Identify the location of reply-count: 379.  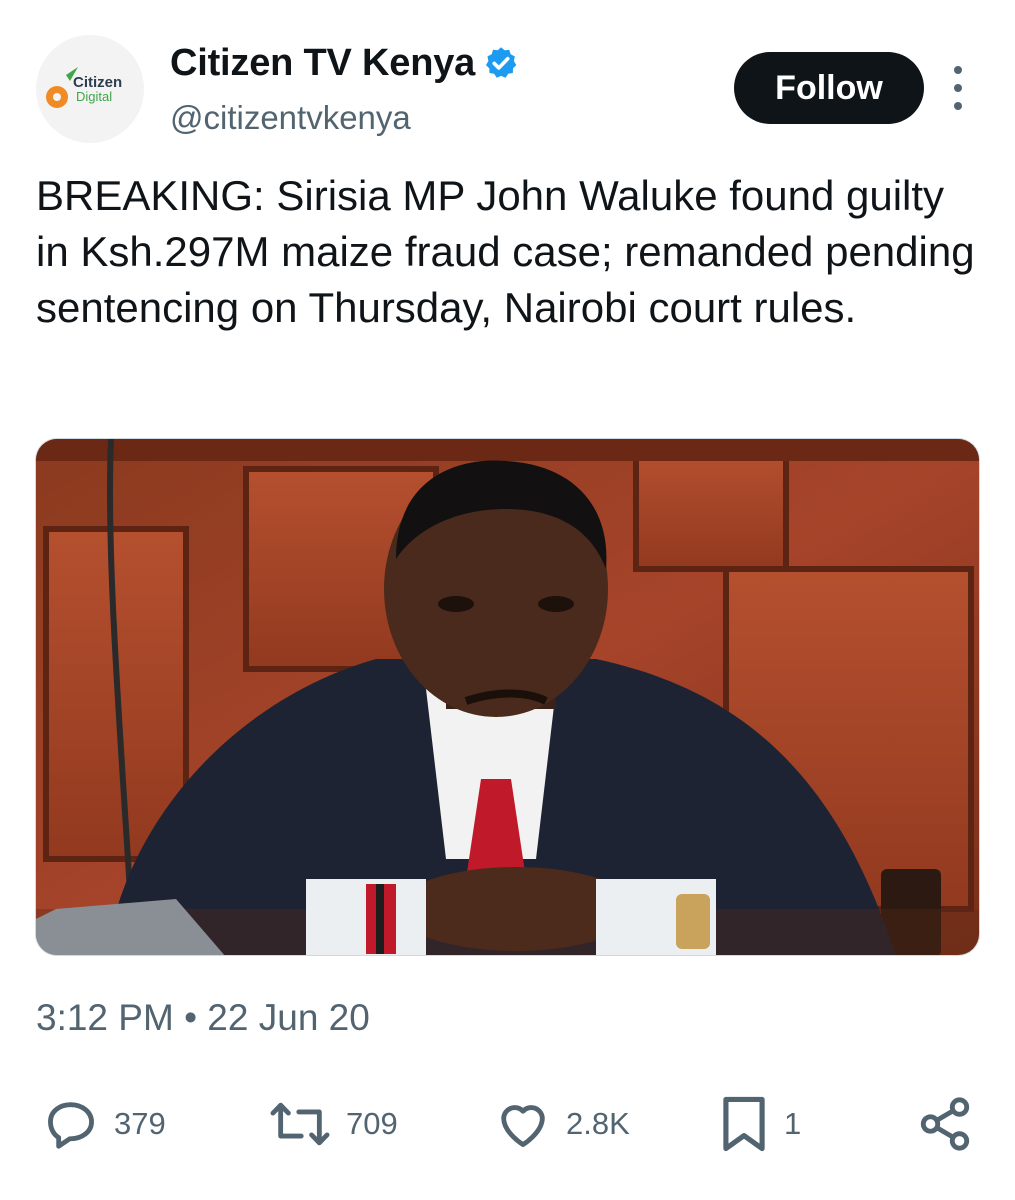
(140, 1123).